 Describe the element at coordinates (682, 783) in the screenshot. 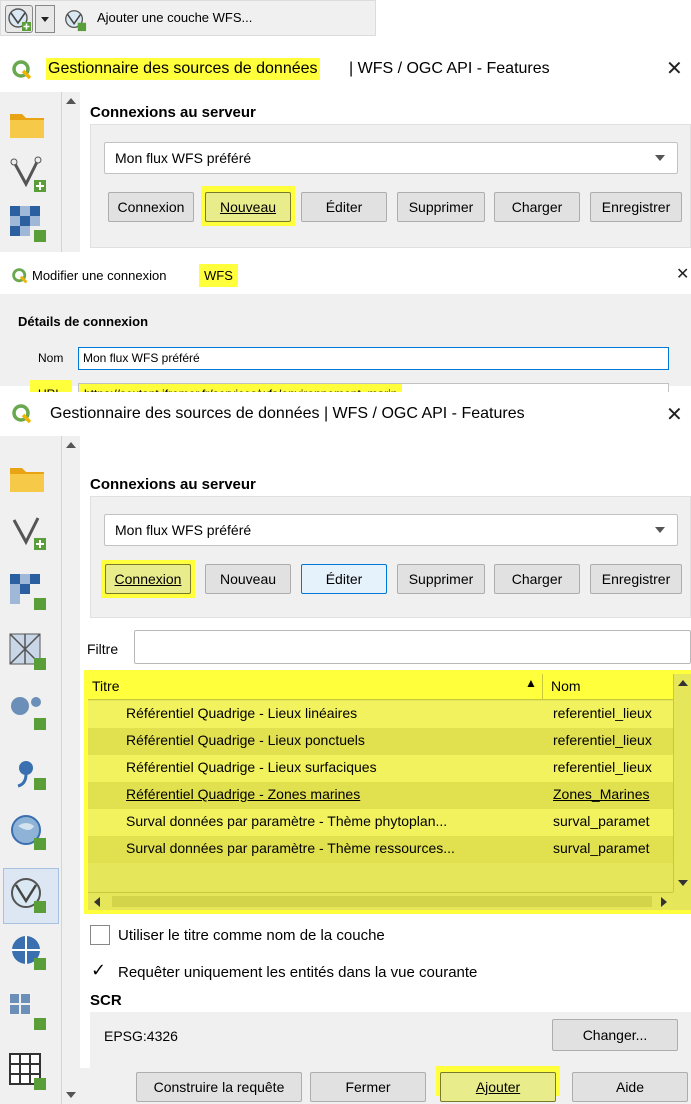

I see `table-vscrollbar` at that location.